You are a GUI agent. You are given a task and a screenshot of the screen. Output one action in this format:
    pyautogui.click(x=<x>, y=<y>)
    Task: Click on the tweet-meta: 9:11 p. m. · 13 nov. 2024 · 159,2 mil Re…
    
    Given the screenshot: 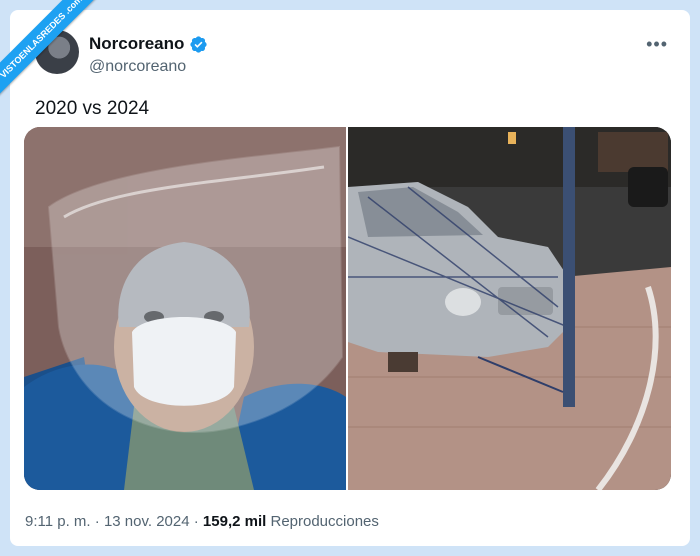 What is the action you would take?
    pyautogui.click(x=202, y=521)
    